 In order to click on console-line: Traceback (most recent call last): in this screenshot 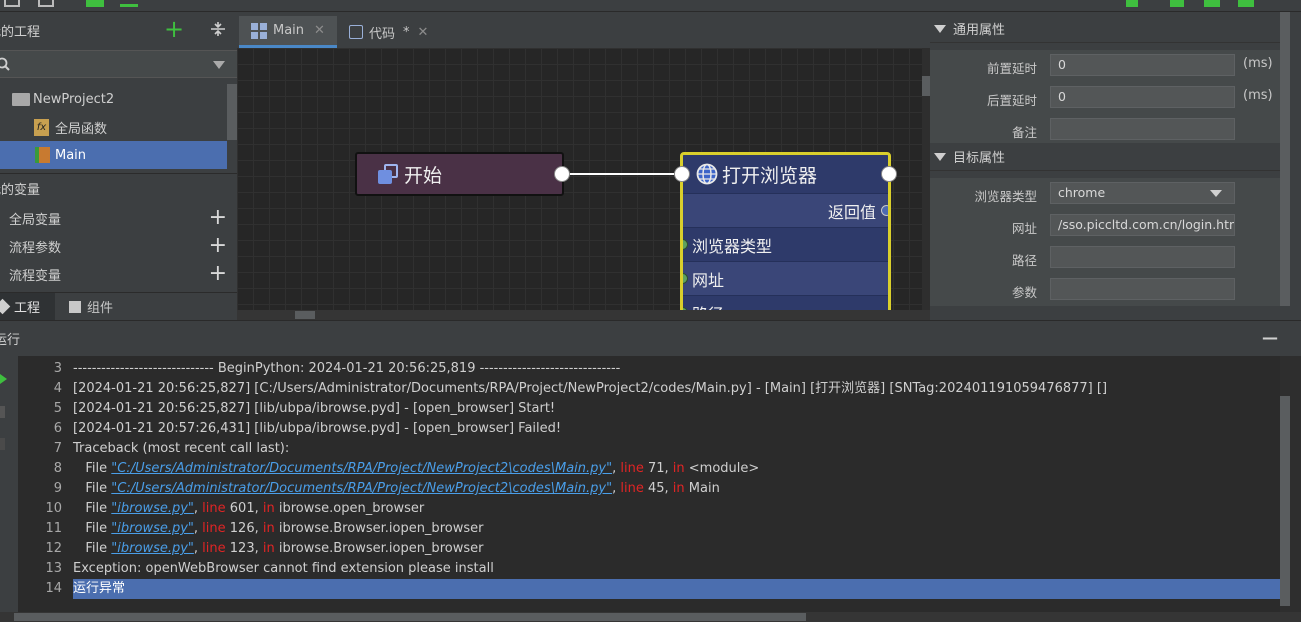, I will do `click(181, 448)`.